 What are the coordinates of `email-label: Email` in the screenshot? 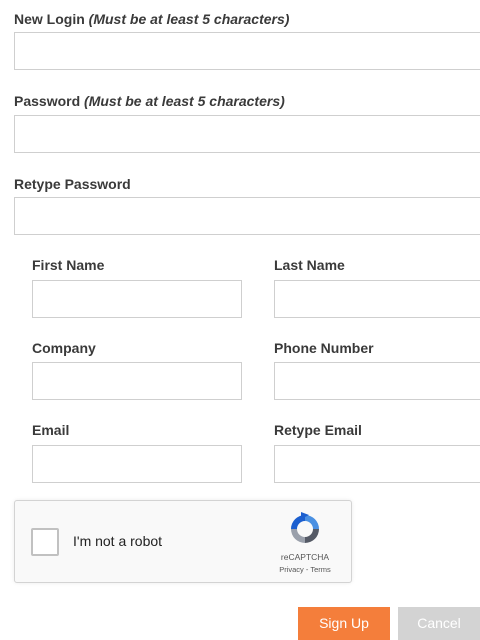 It's located at (51, 430).